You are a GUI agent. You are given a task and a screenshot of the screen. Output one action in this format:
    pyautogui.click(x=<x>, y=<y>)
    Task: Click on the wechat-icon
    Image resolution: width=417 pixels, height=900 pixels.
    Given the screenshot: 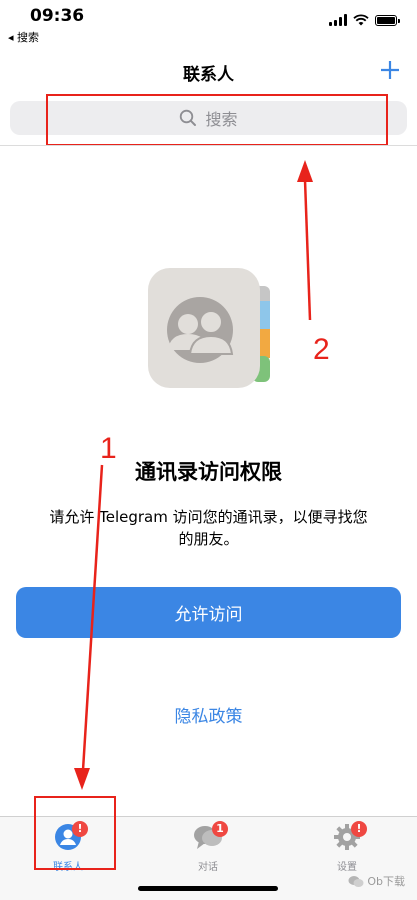 What is the action you would take?
    pyautogui.click(x=356, y=881)
    